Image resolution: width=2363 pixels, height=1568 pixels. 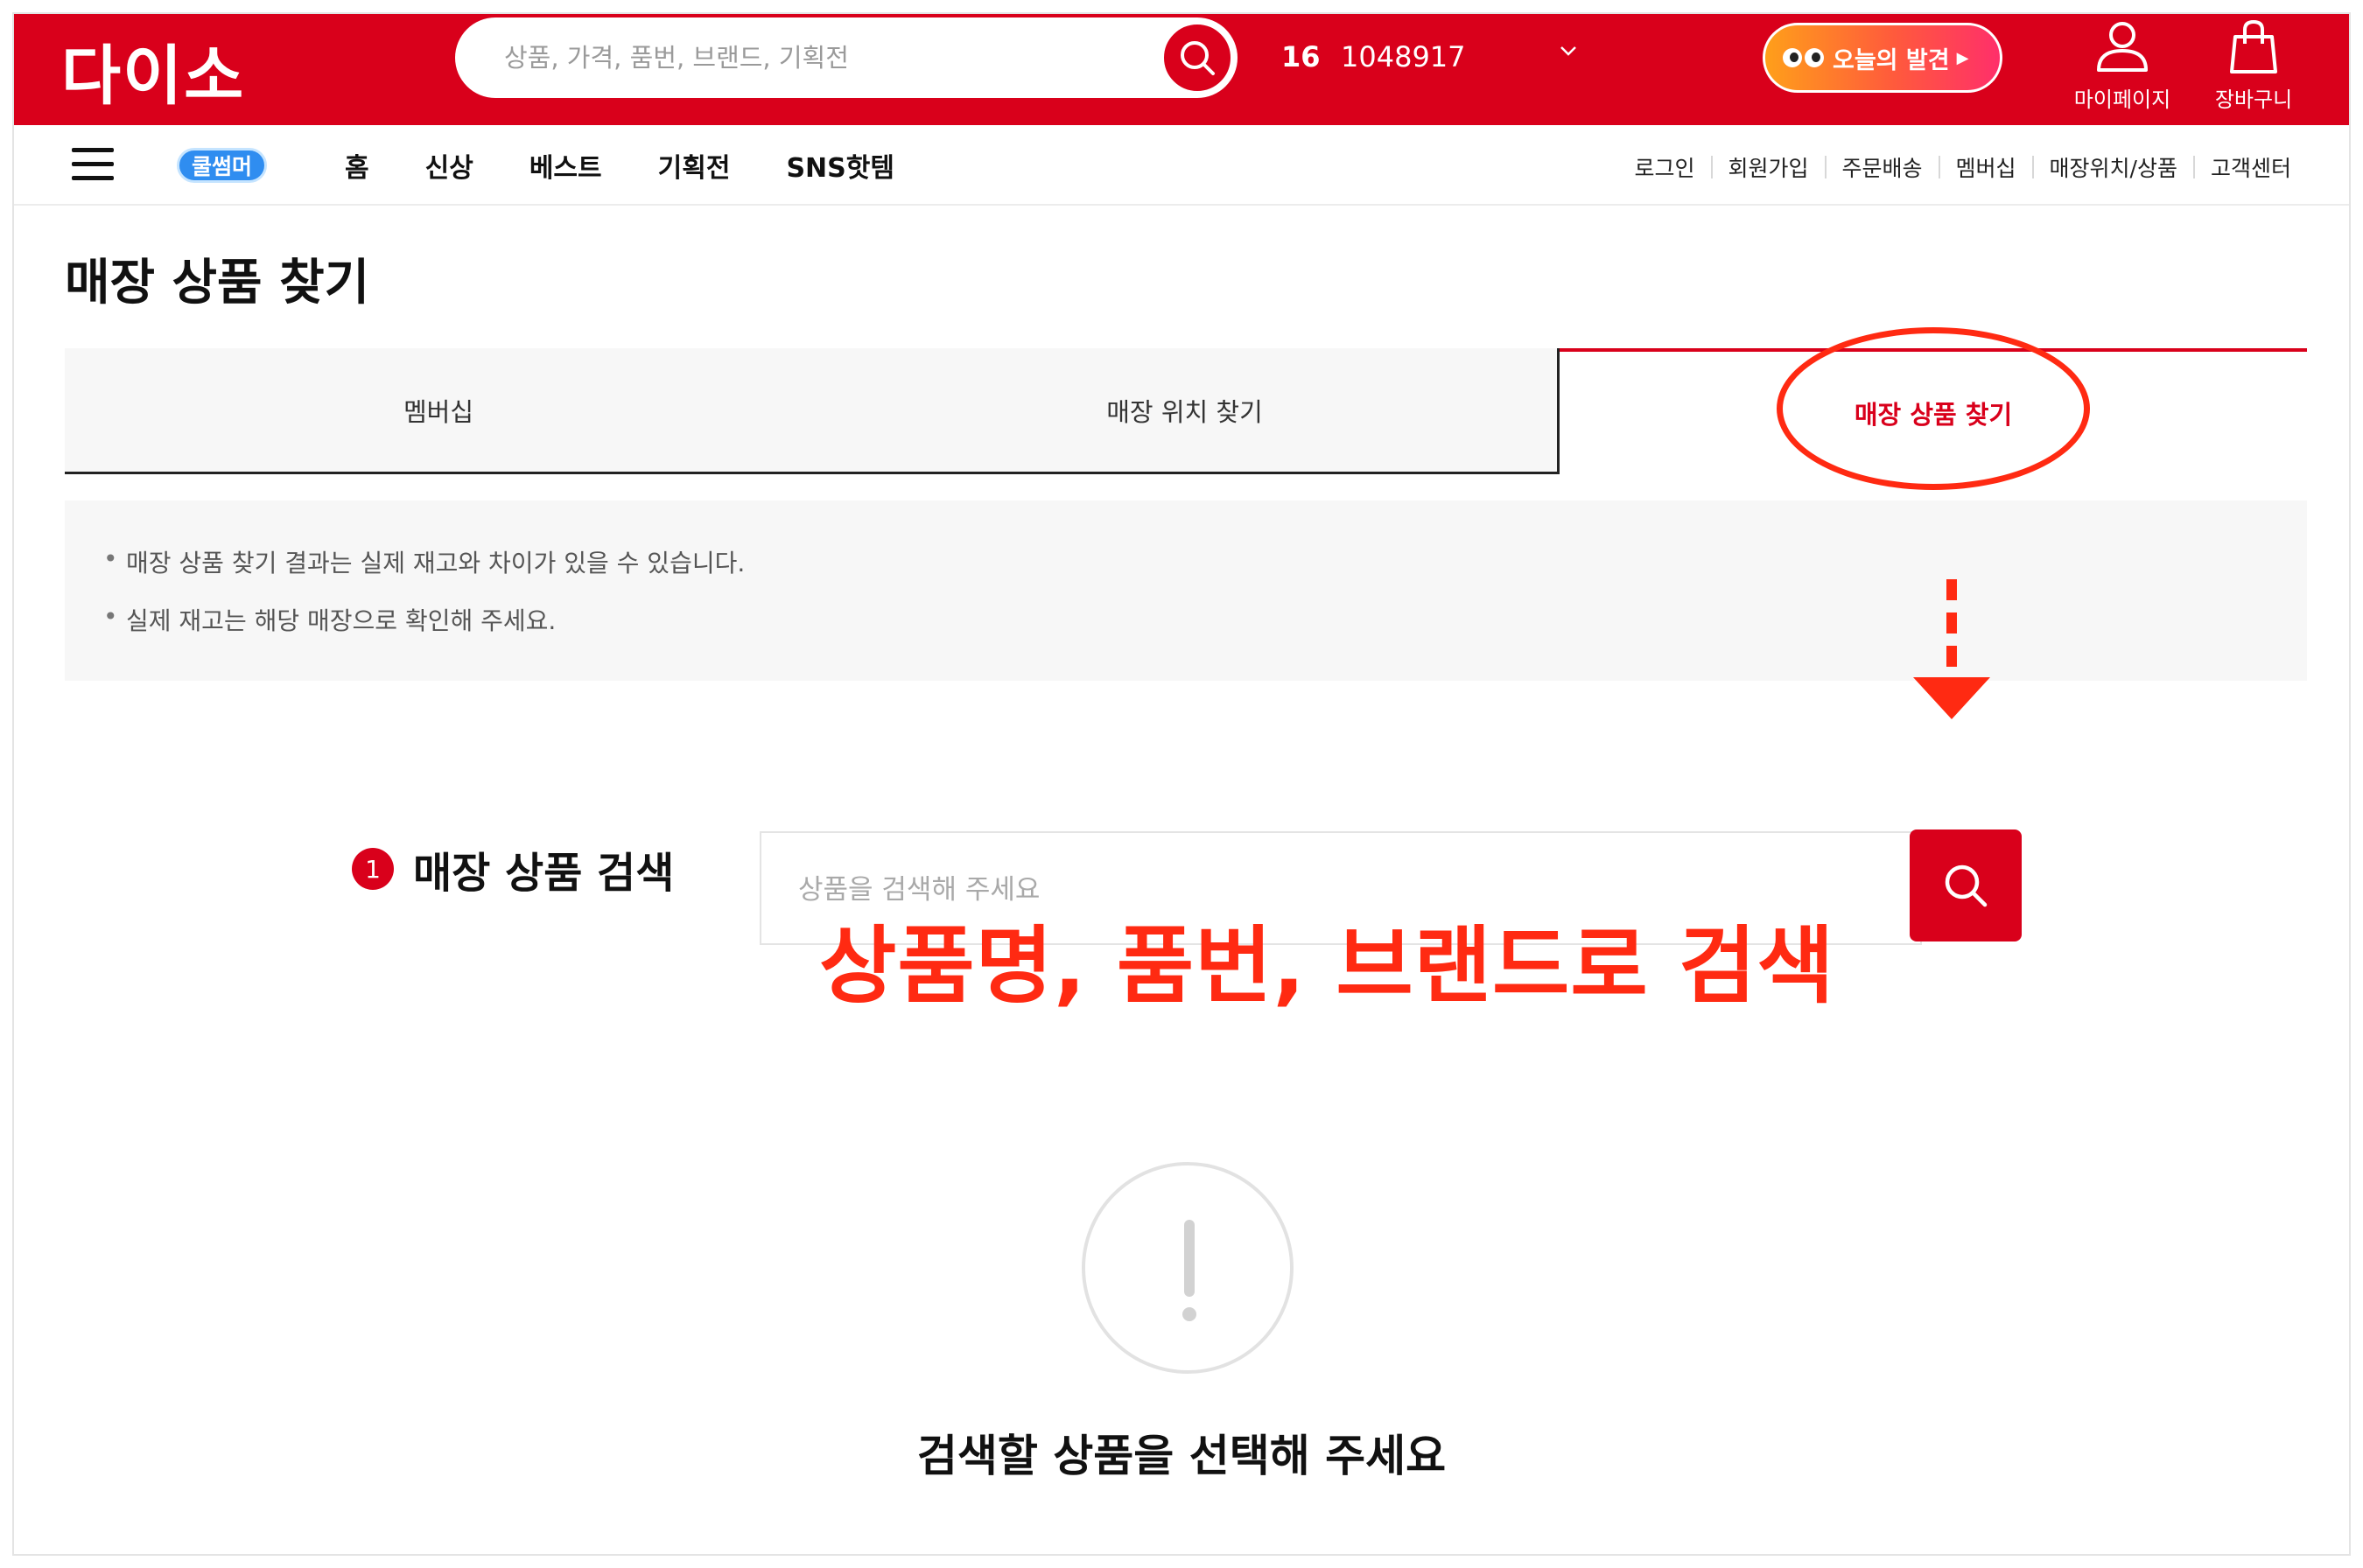 I want to click on product-search-heading: 매장 상품 검색, so click(x=544, y=873).